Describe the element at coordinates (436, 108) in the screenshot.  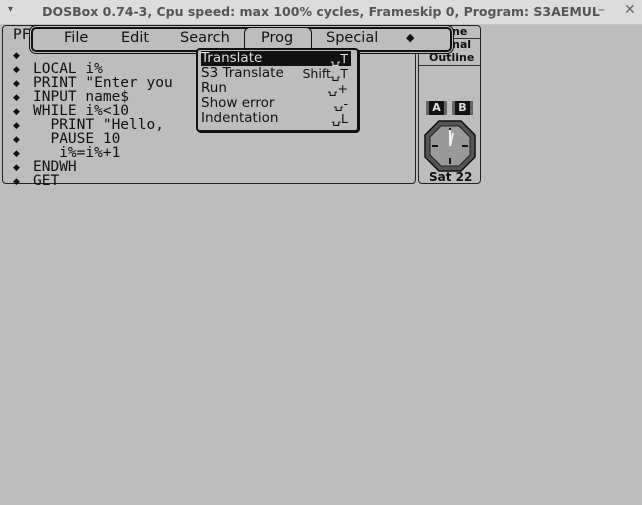
I see `drive-a-indicator: A` at that location.